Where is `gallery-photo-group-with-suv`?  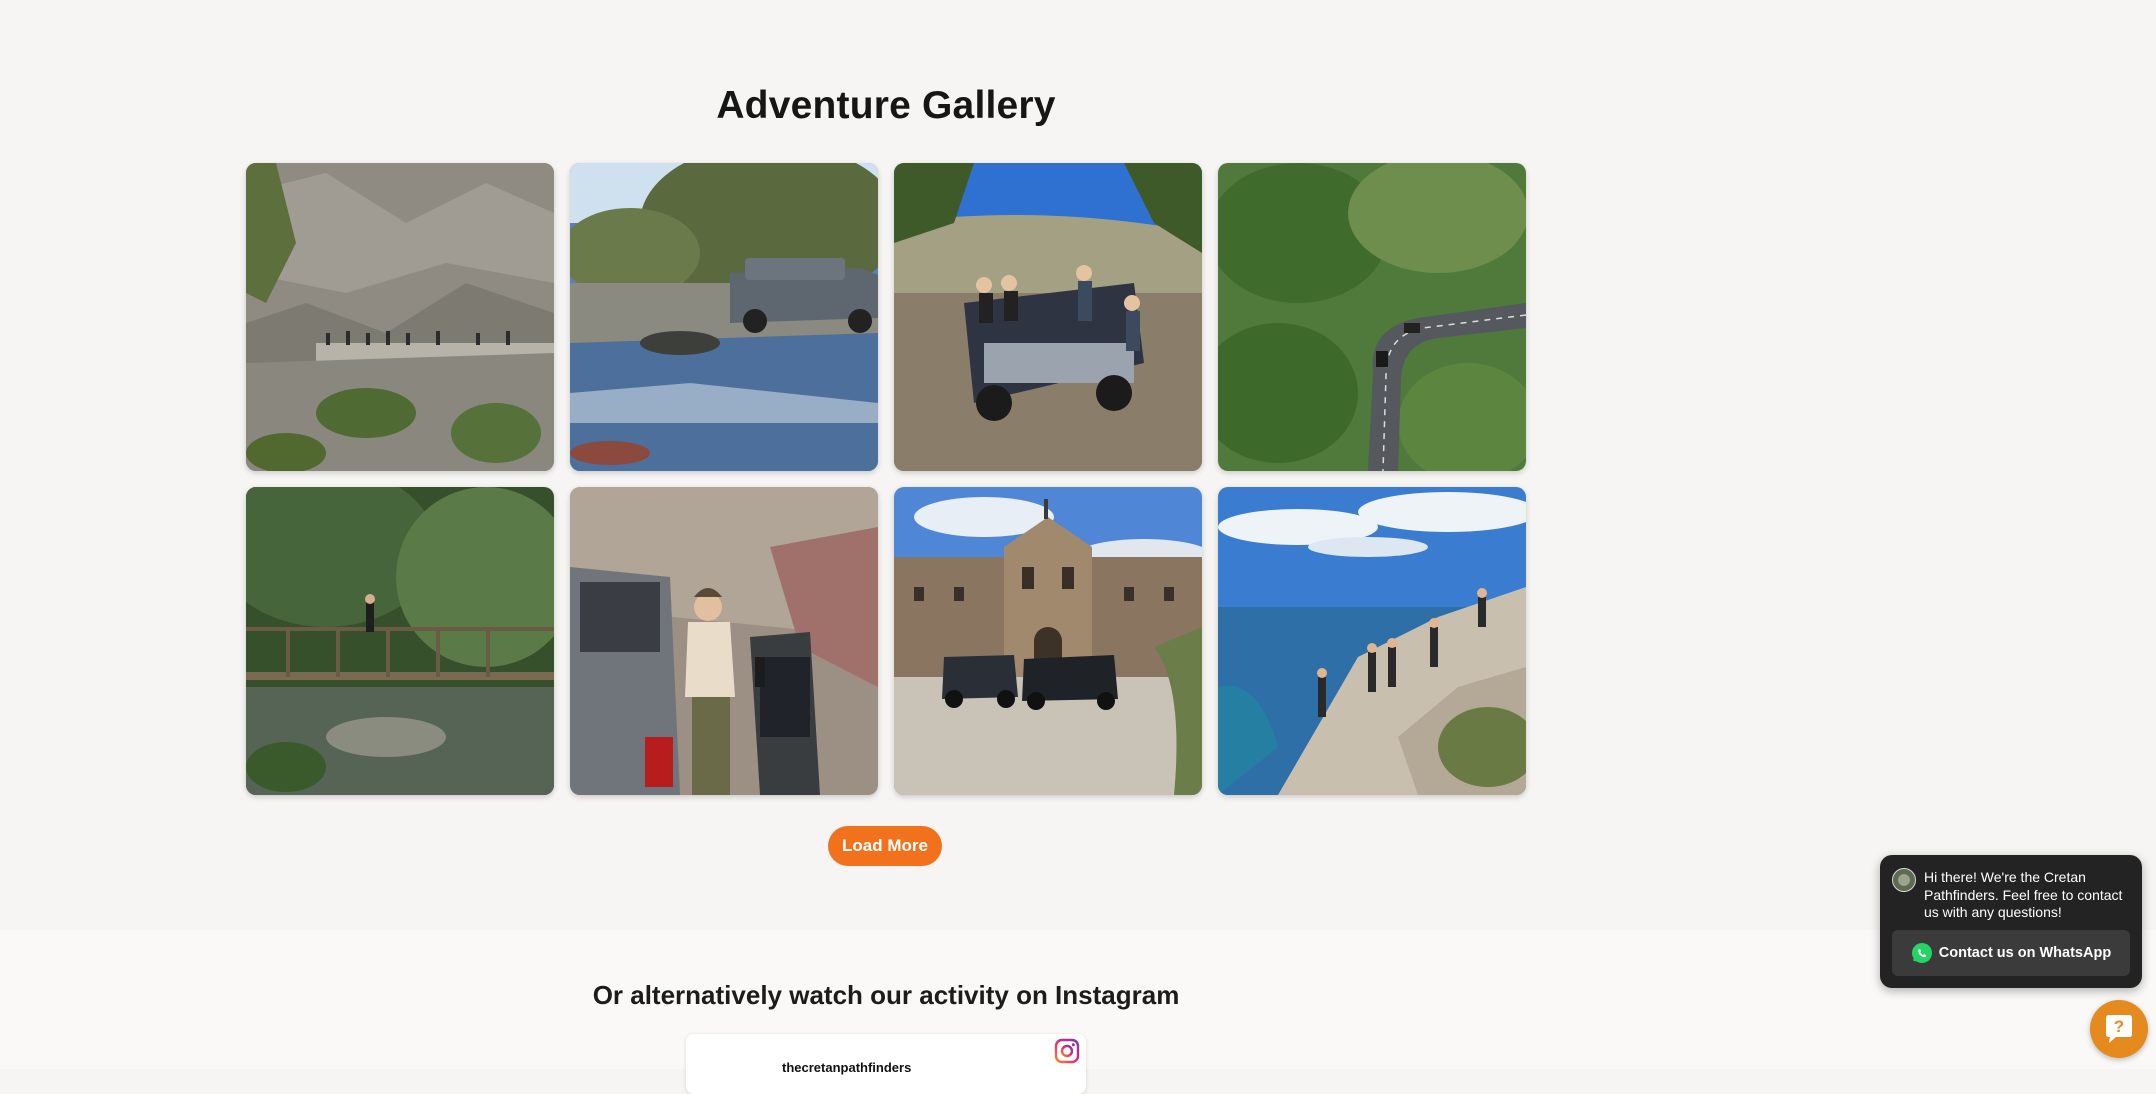 gallery-photo-group-with-suv is located at coordinates (1048, 317).